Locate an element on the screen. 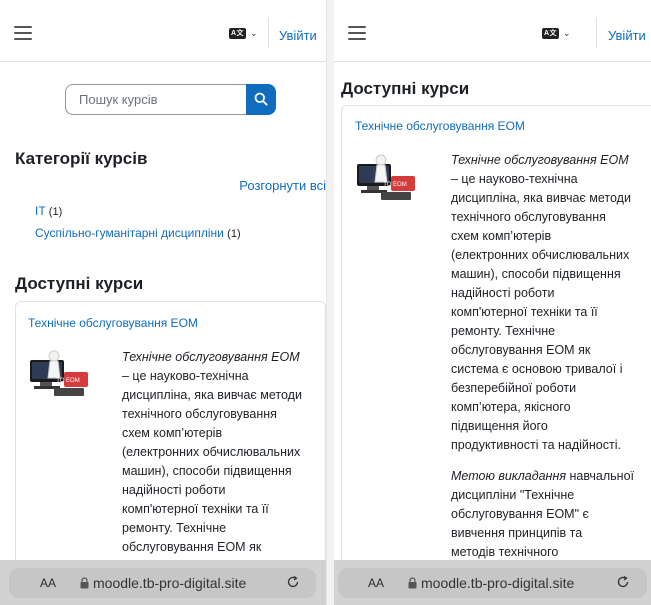 This screenshot has width=651, height=605. category-label: IT is located at coordinates (40, 211).